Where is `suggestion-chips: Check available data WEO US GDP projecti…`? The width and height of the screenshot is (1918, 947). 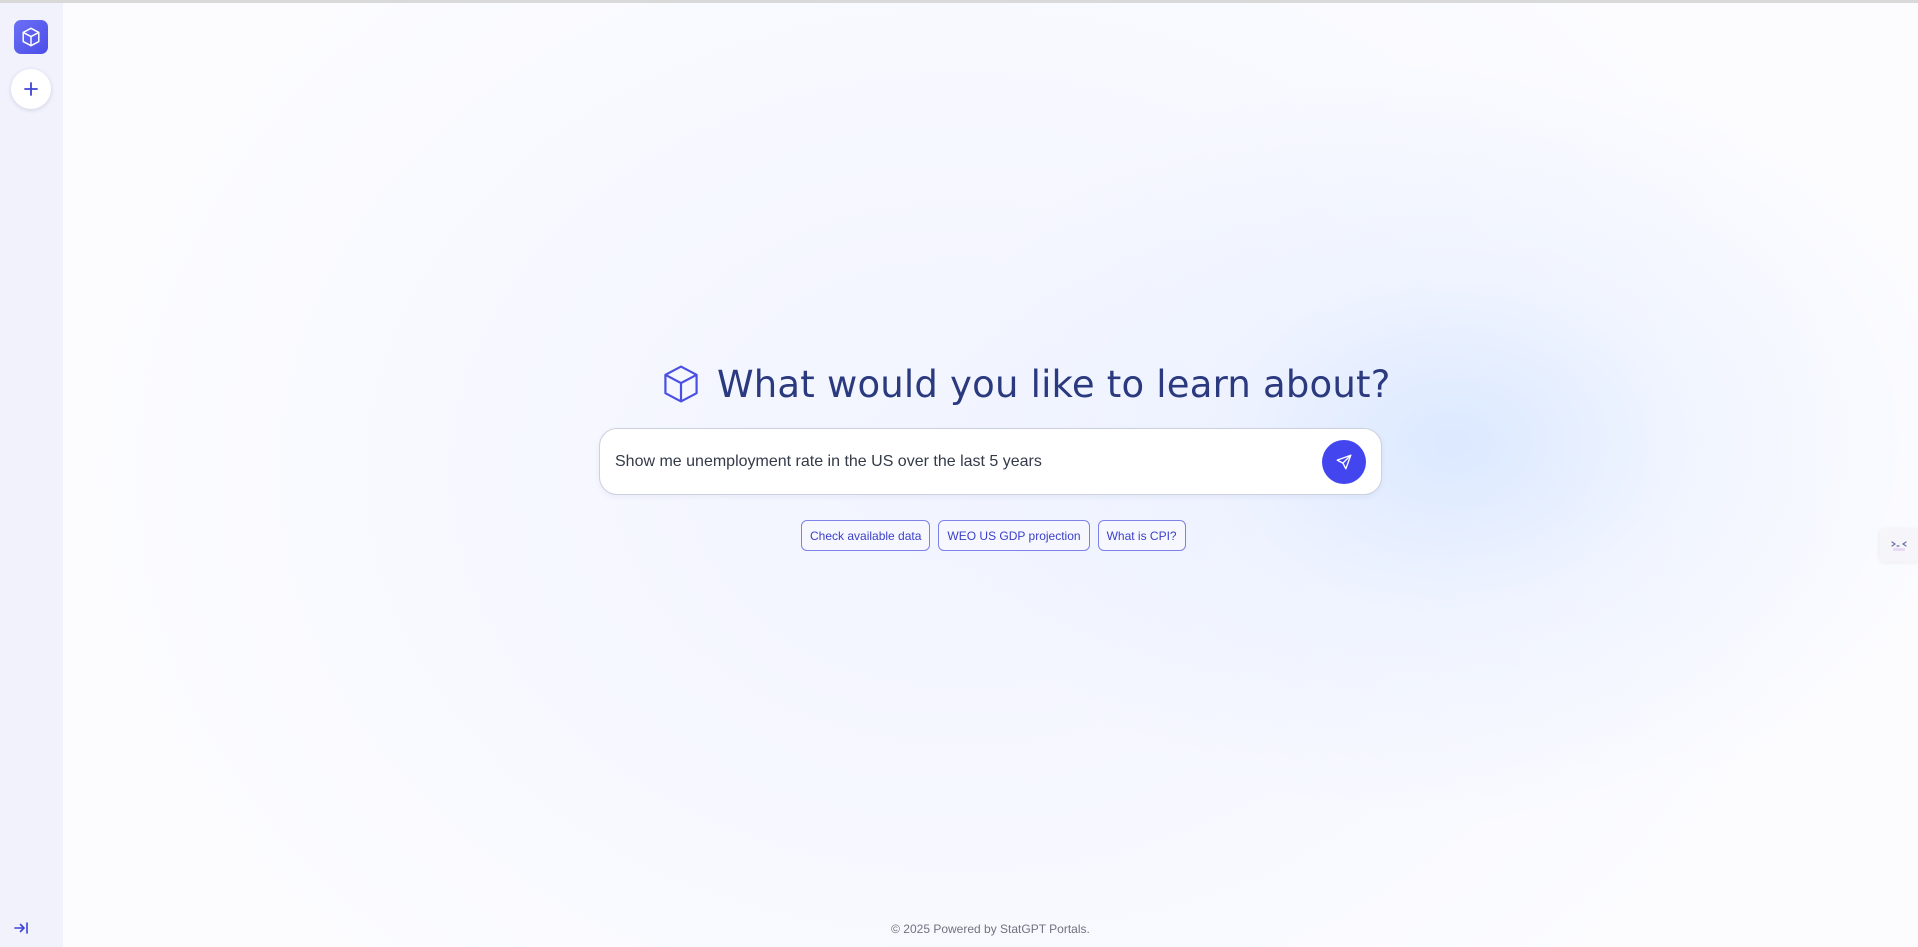 suggestion-chips: Check available data WEO US GDP projecti… is located at coordinates (993, 535).